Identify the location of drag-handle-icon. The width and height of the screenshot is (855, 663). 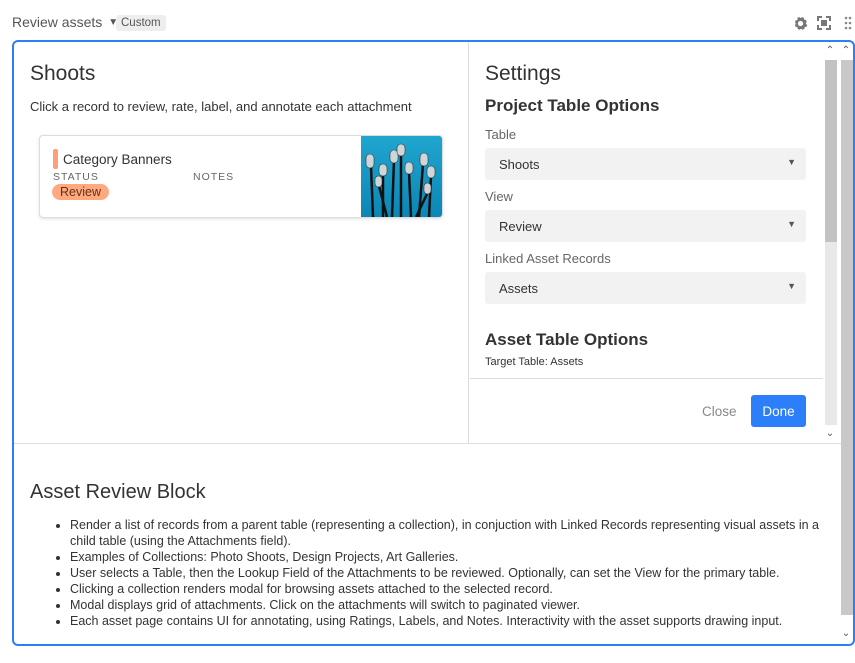
(848, 23).